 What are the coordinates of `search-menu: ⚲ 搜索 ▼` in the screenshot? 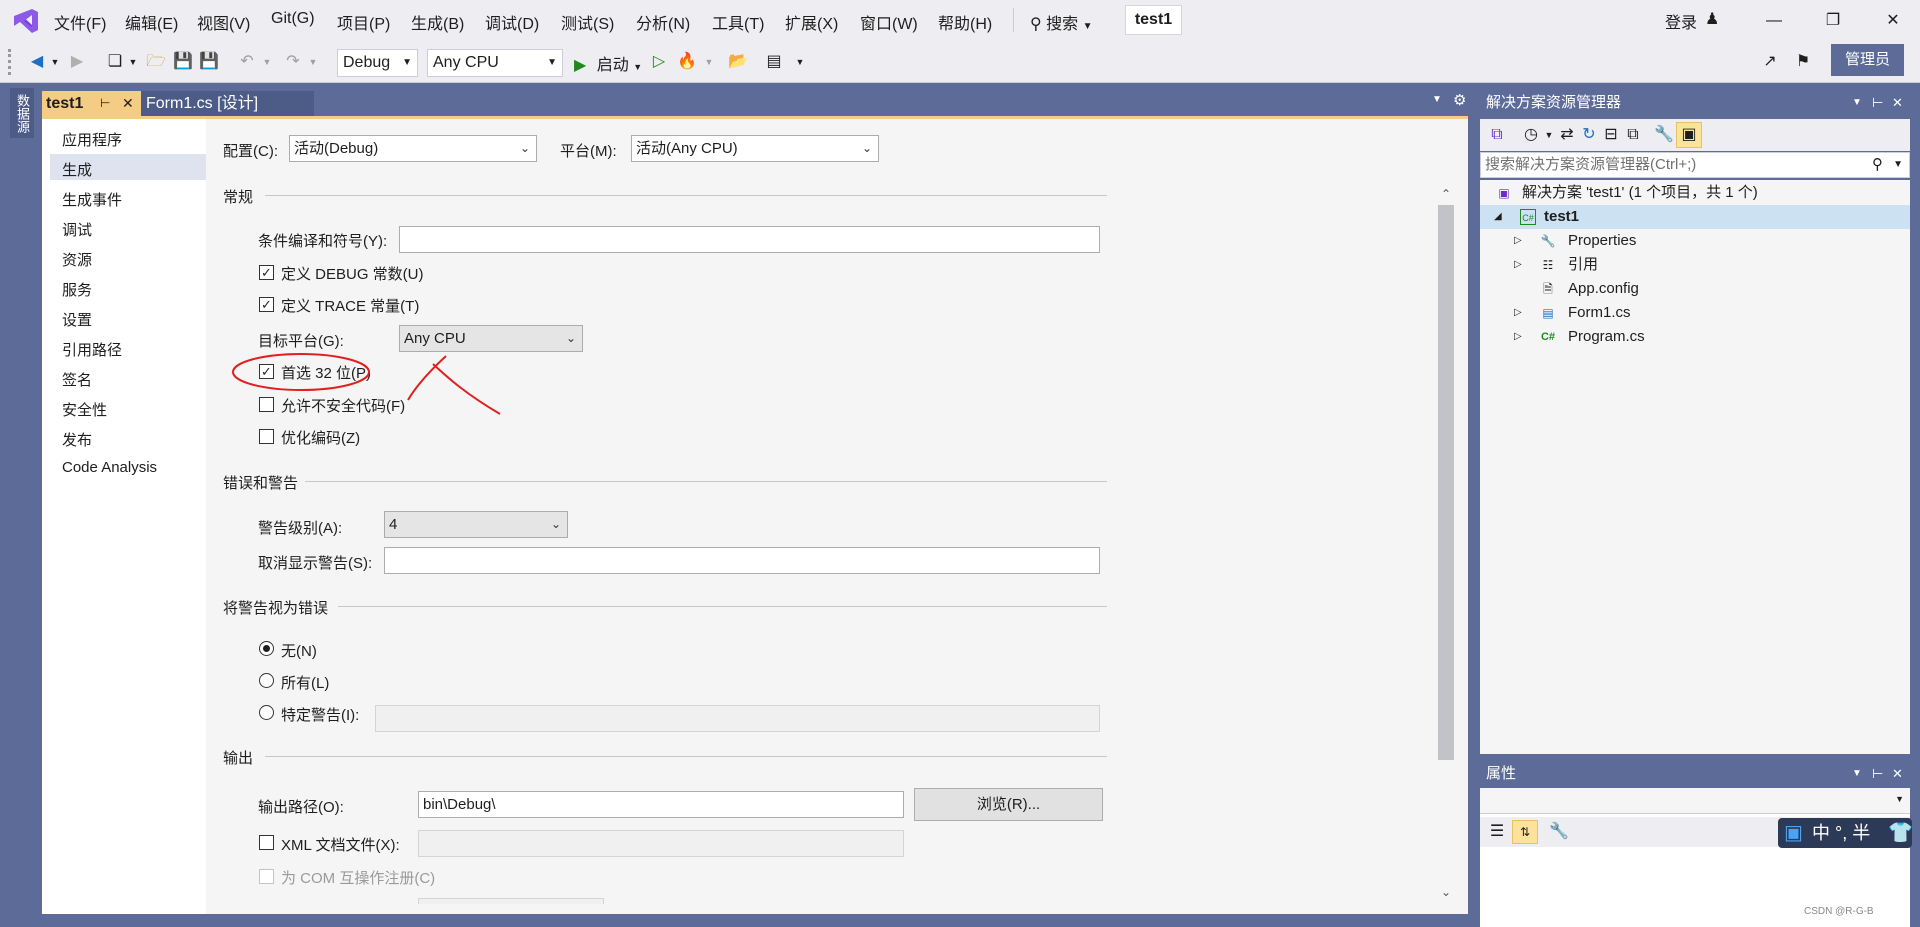 It's located at (1061, 22).